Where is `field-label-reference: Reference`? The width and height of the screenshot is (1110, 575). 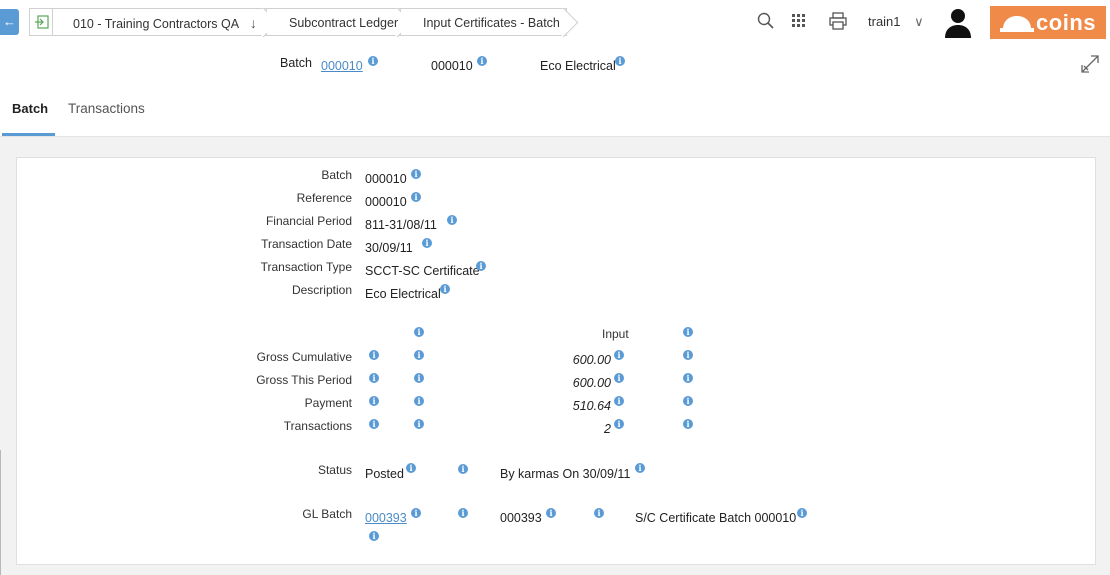 field-label-reference: Reference is located at coordinates (324, 198).